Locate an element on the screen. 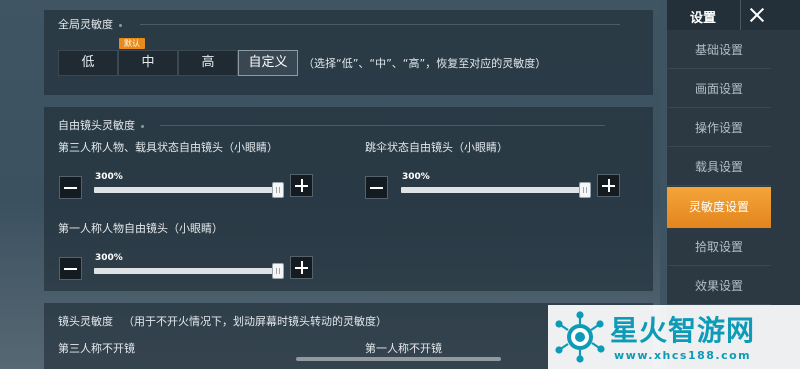  watermark-brand: 星火智游网 is located at coordinates (683, 330).